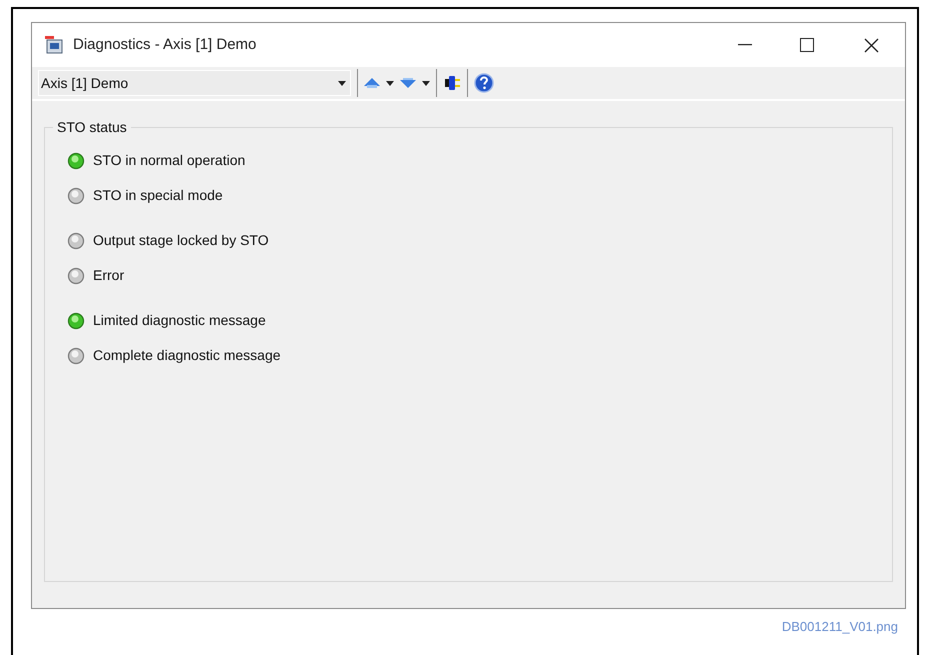  Describe the element at coordinates (807, 45) in the screenshot. I see `maximize-icon` at that location.